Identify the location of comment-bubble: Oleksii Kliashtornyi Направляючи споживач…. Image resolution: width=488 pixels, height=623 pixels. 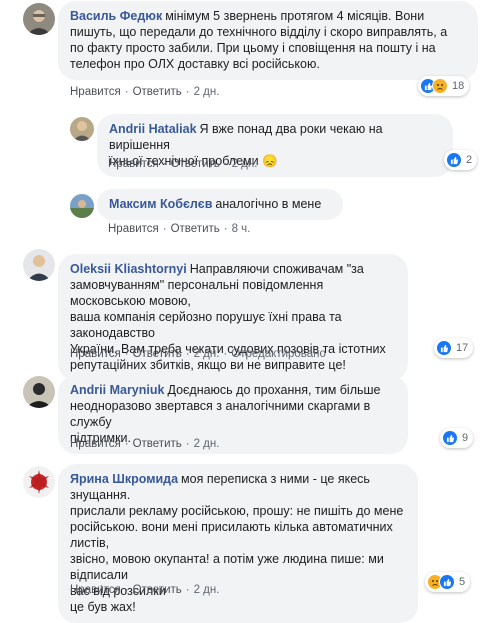
(233, 317).